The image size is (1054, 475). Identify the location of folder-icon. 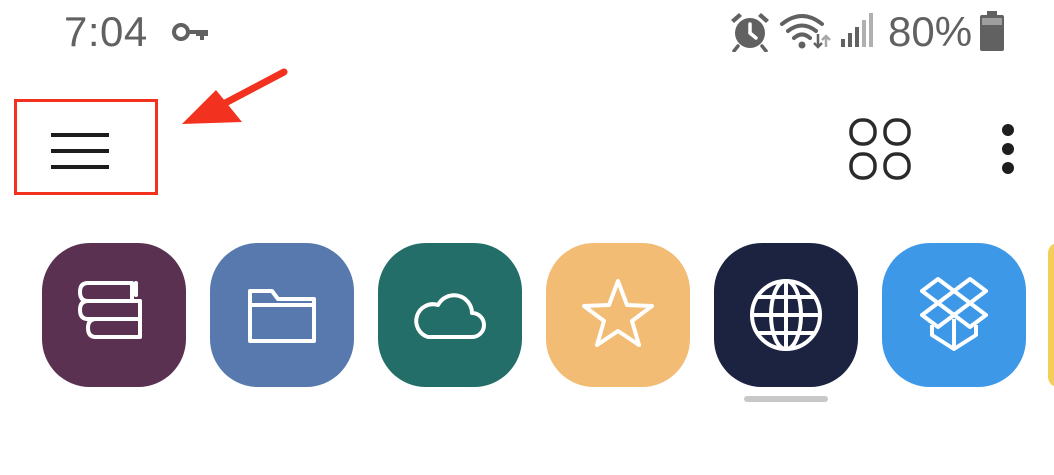
(282, 316).